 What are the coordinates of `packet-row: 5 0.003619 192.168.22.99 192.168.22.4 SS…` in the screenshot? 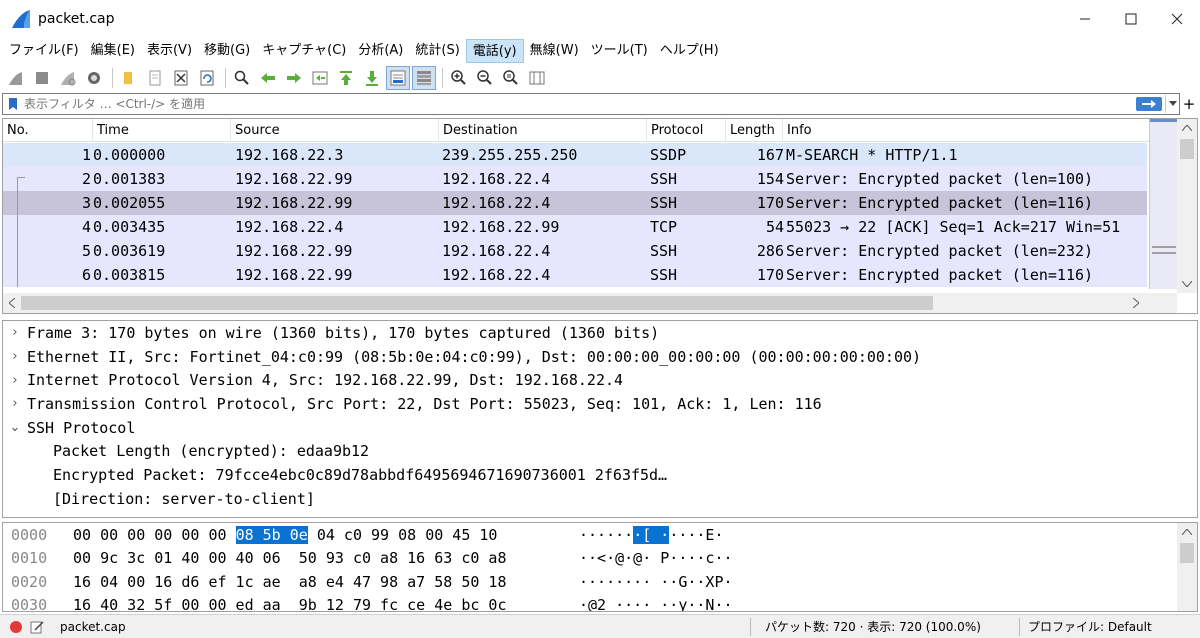 It's located at (575, 251).